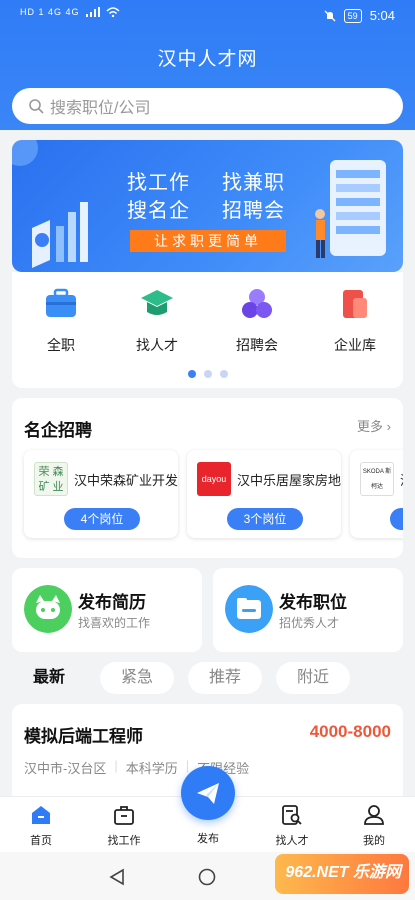 The height and width of the screenshot is (900, 415). What do you see at coordinates (313, 678) in the screenshot?
I see `tab-nearby: 附近` at bounding box center [313, 678].